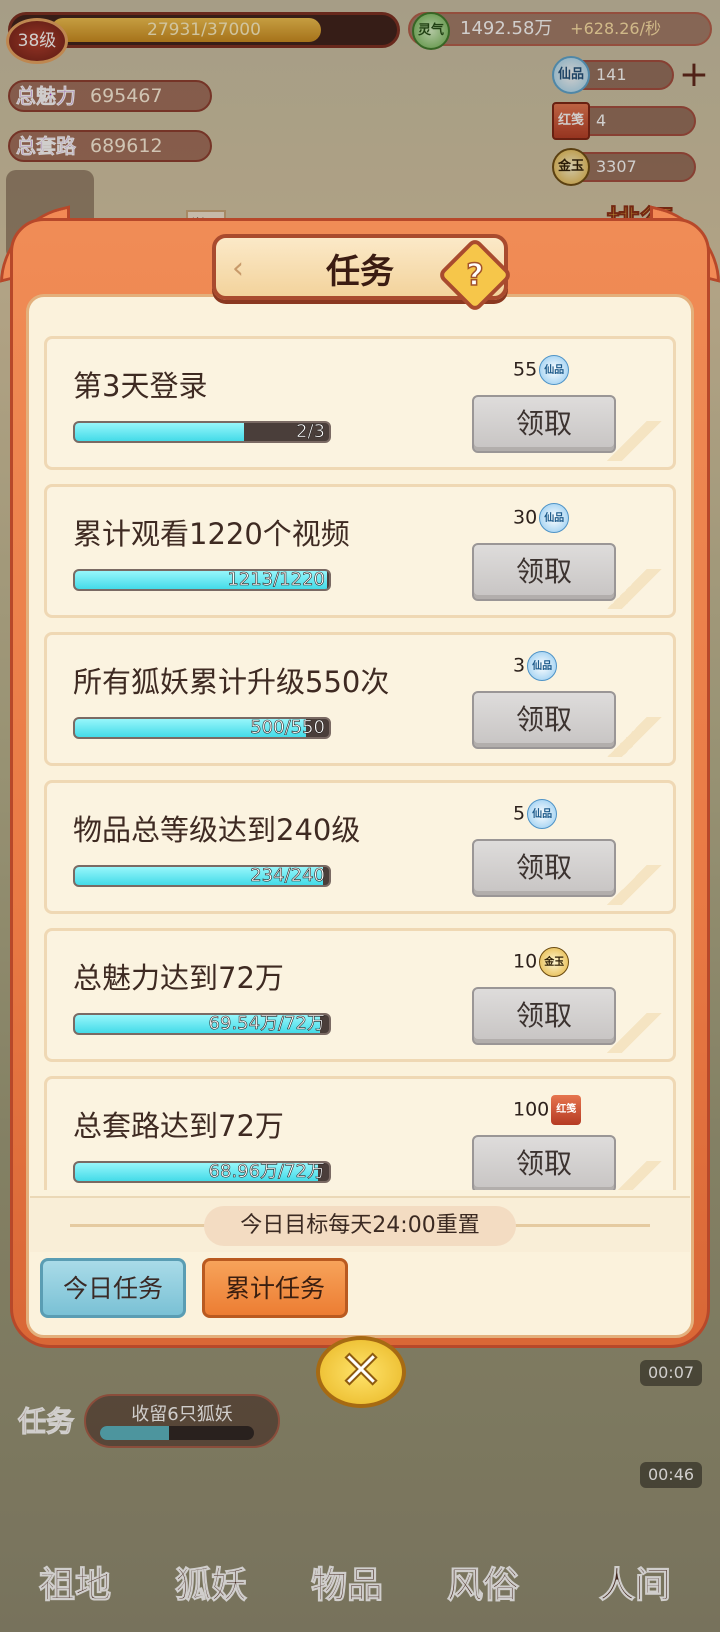  Describe the element at coordinates (580, 1225) in the screenshot. I see `ribbon-line-right` at that location.